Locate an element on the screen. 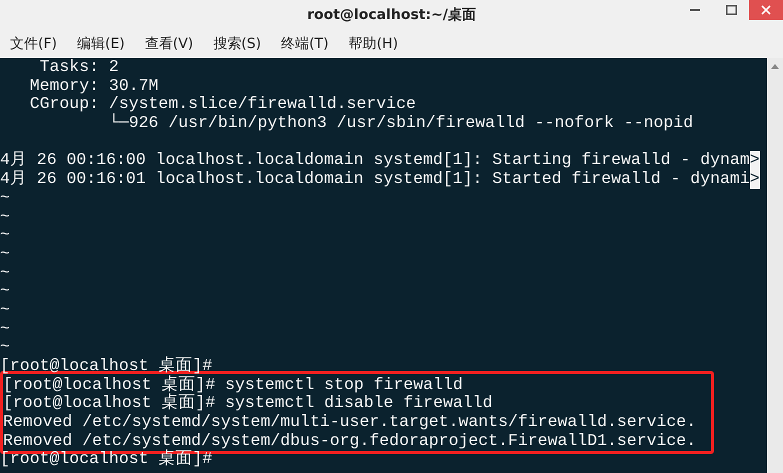 This screenshot has height=473, width=783. terminal-line: └─926 /usr/bin/python3 /usr/sbin/firewalld --nofork --nopid is located at coordinates (401, 123).